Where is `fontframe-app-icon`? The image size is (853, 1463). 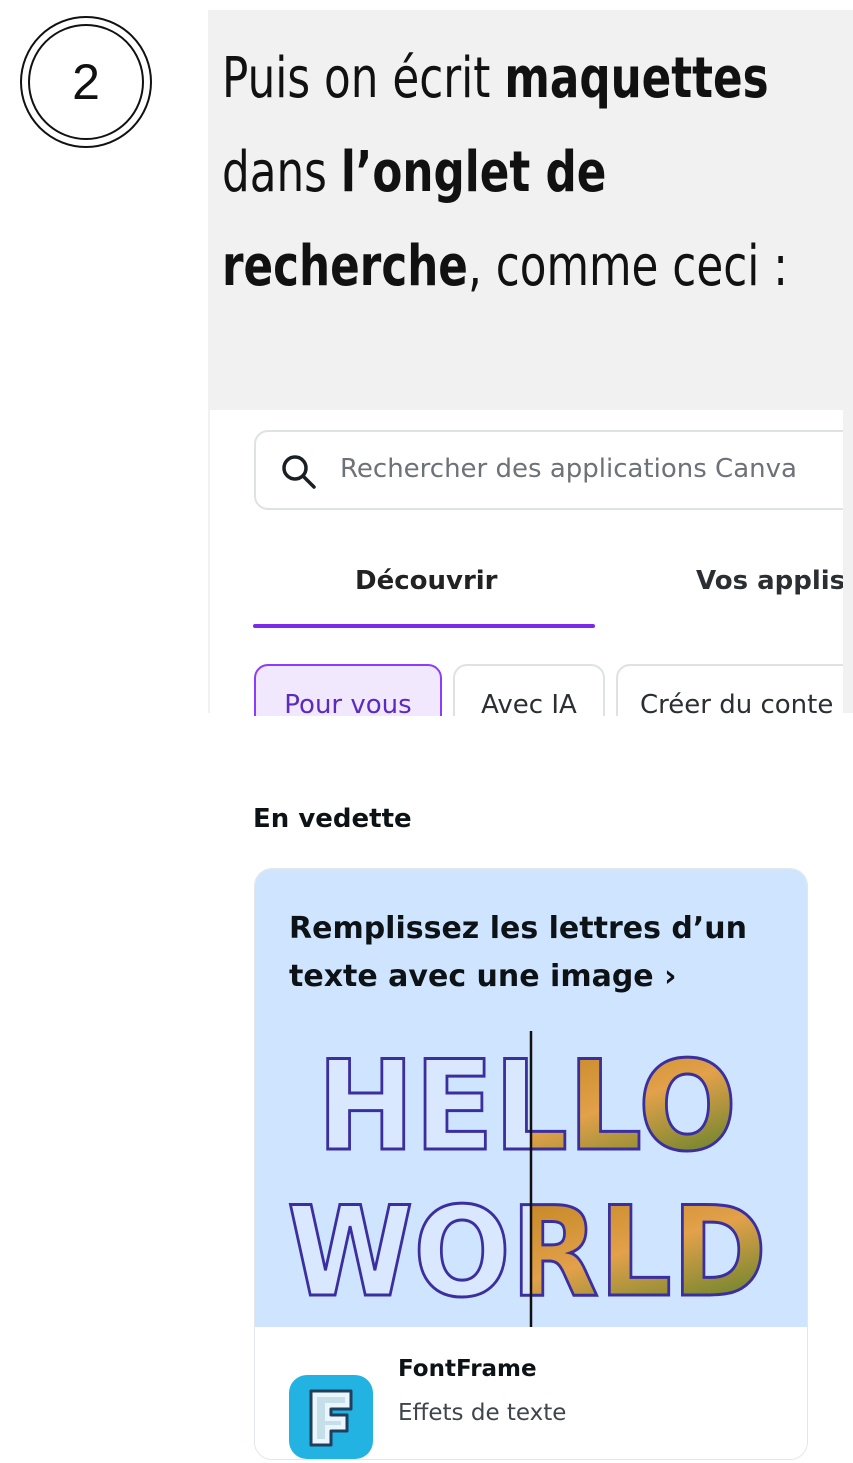 fontframe-app-icon is located at coordinates (331, 1417).